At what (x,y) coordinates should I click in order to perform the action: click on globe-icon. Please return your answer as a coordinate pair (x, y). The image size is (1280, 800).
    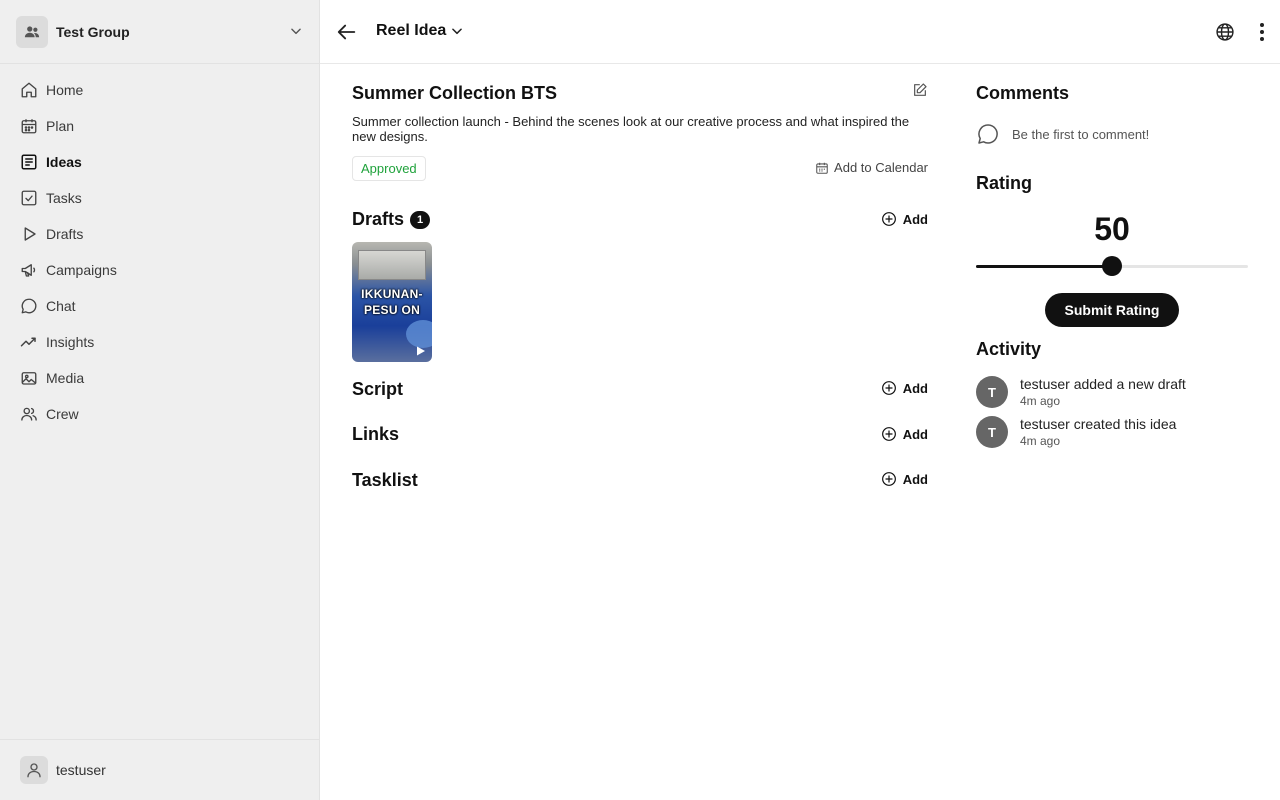
    Looking at the image, I should click on (1225, 32).